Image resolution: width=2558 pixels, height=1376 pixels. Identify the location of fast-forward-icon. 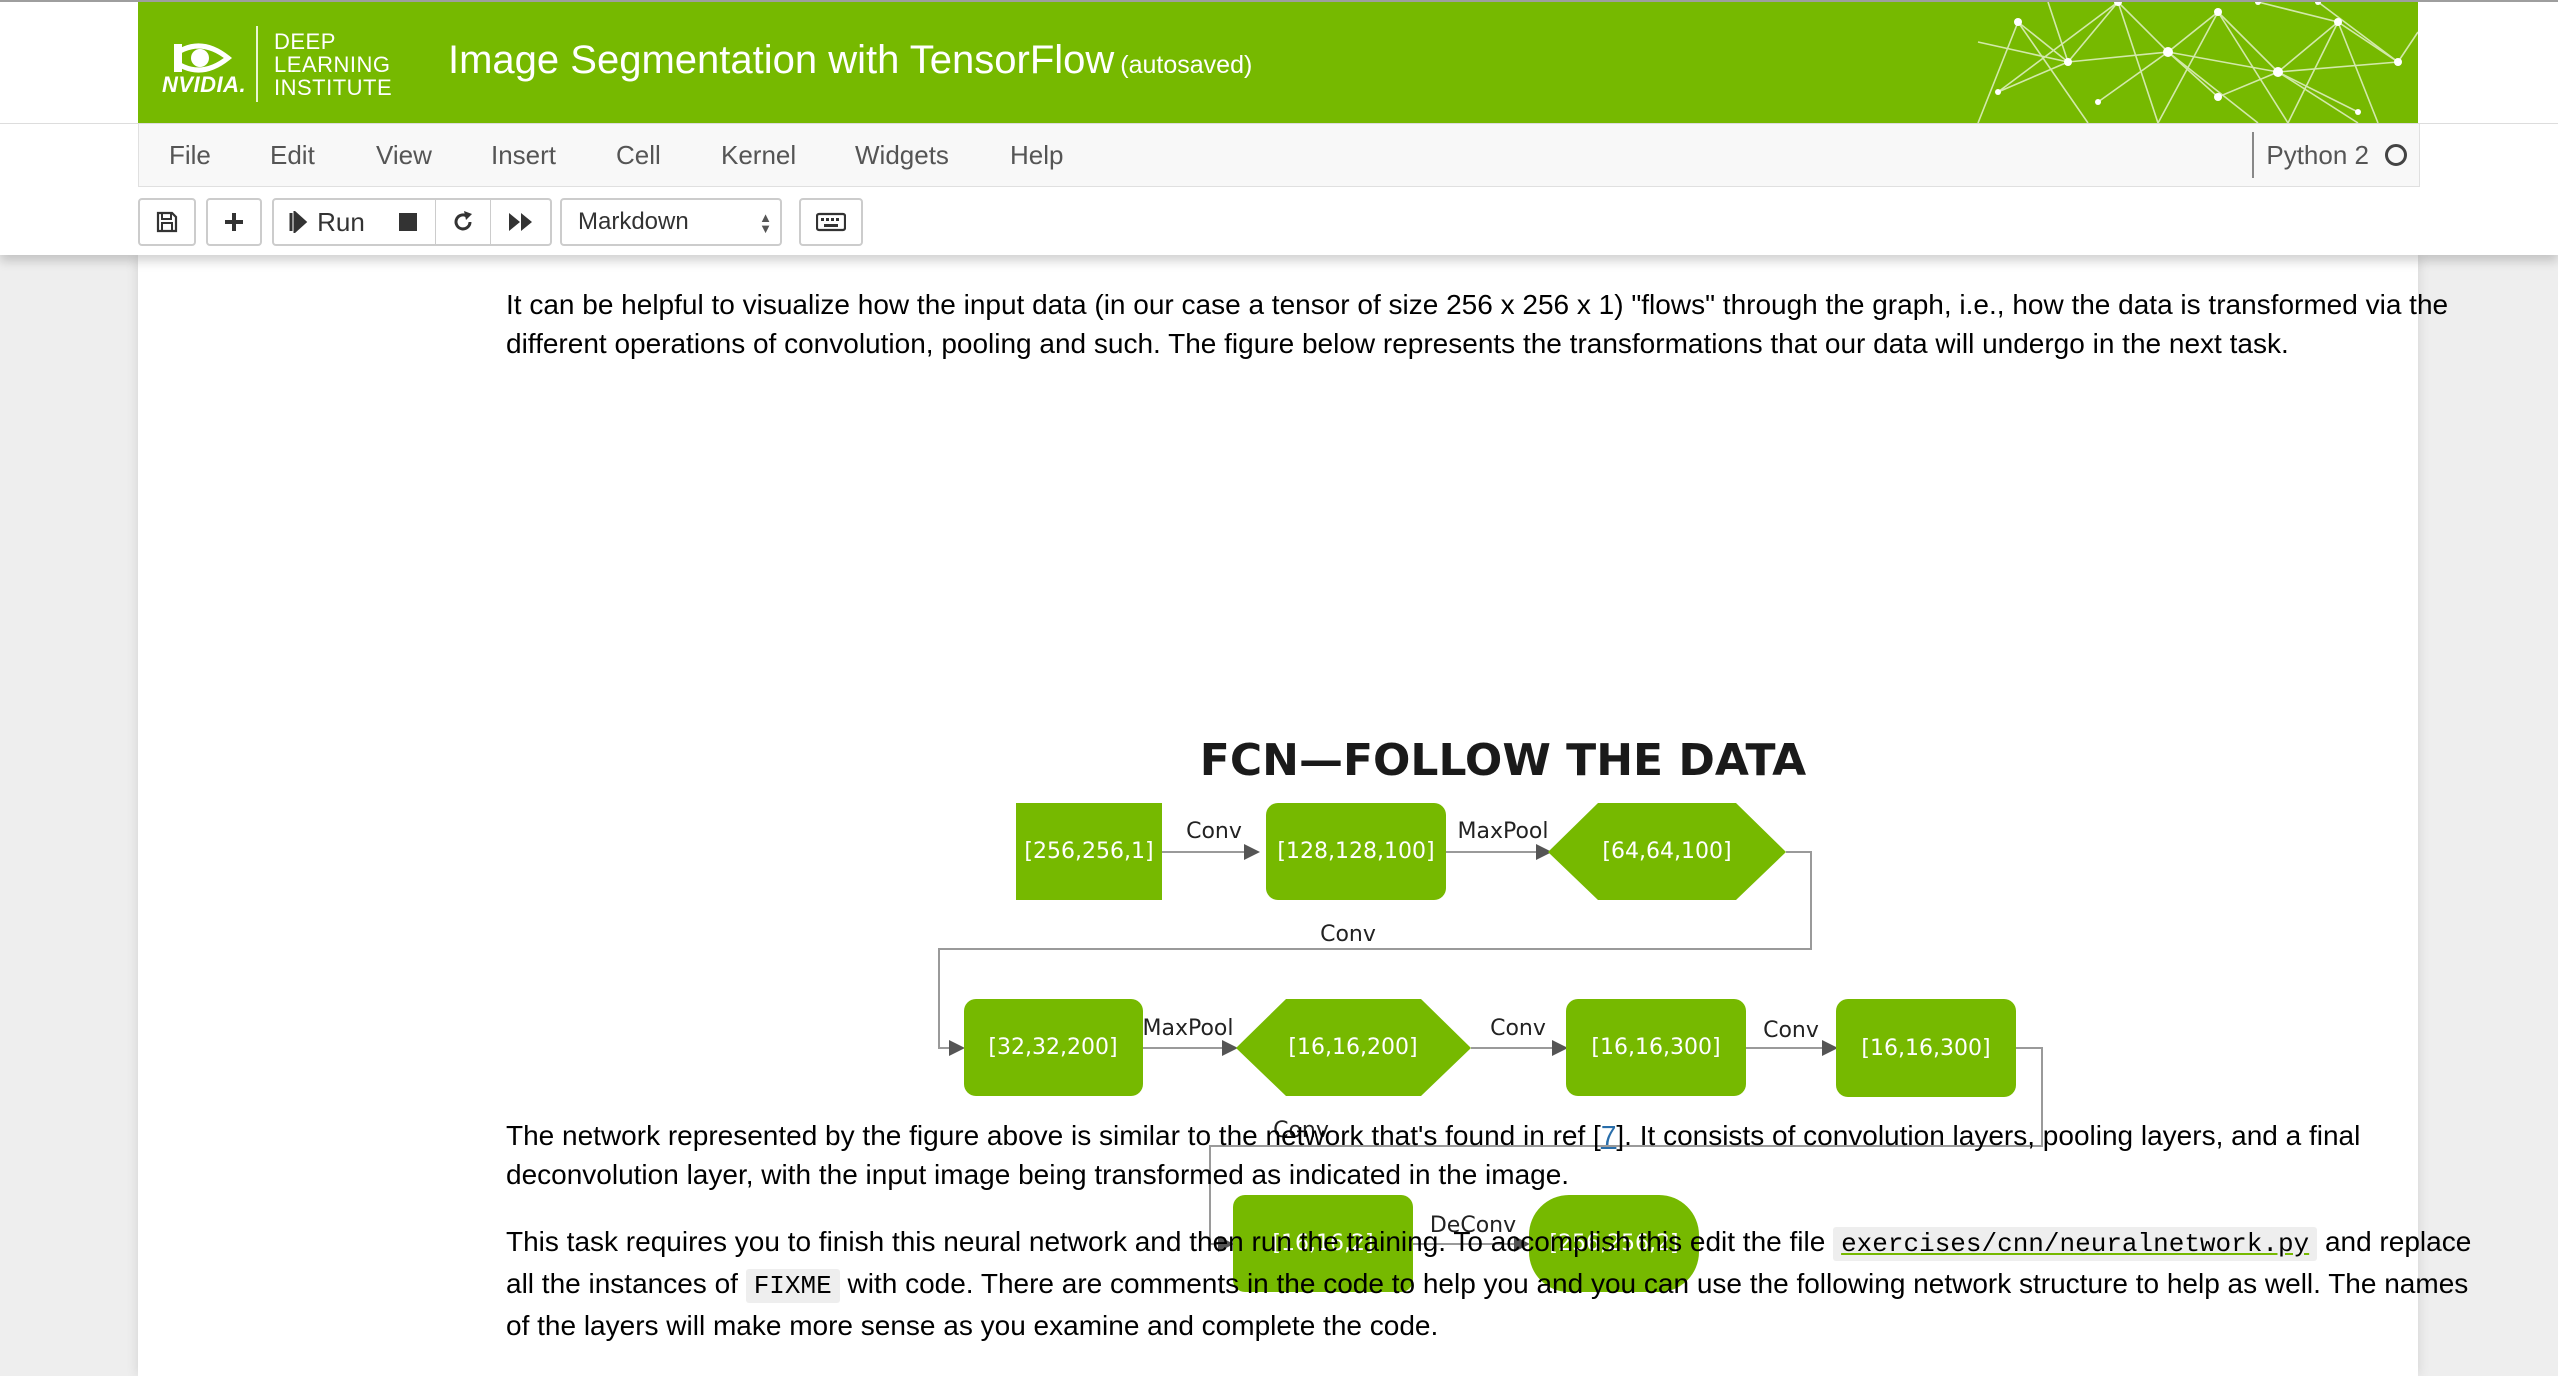
(520, 222).